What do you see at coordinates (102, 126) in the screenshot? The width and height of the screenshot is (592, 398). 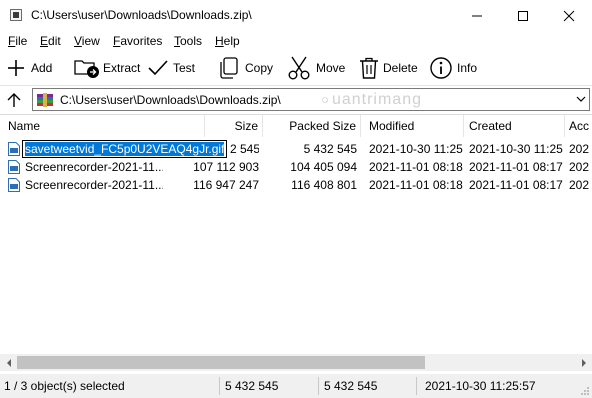 I see `column-header-name: Name` at bounding box center [102, 126].